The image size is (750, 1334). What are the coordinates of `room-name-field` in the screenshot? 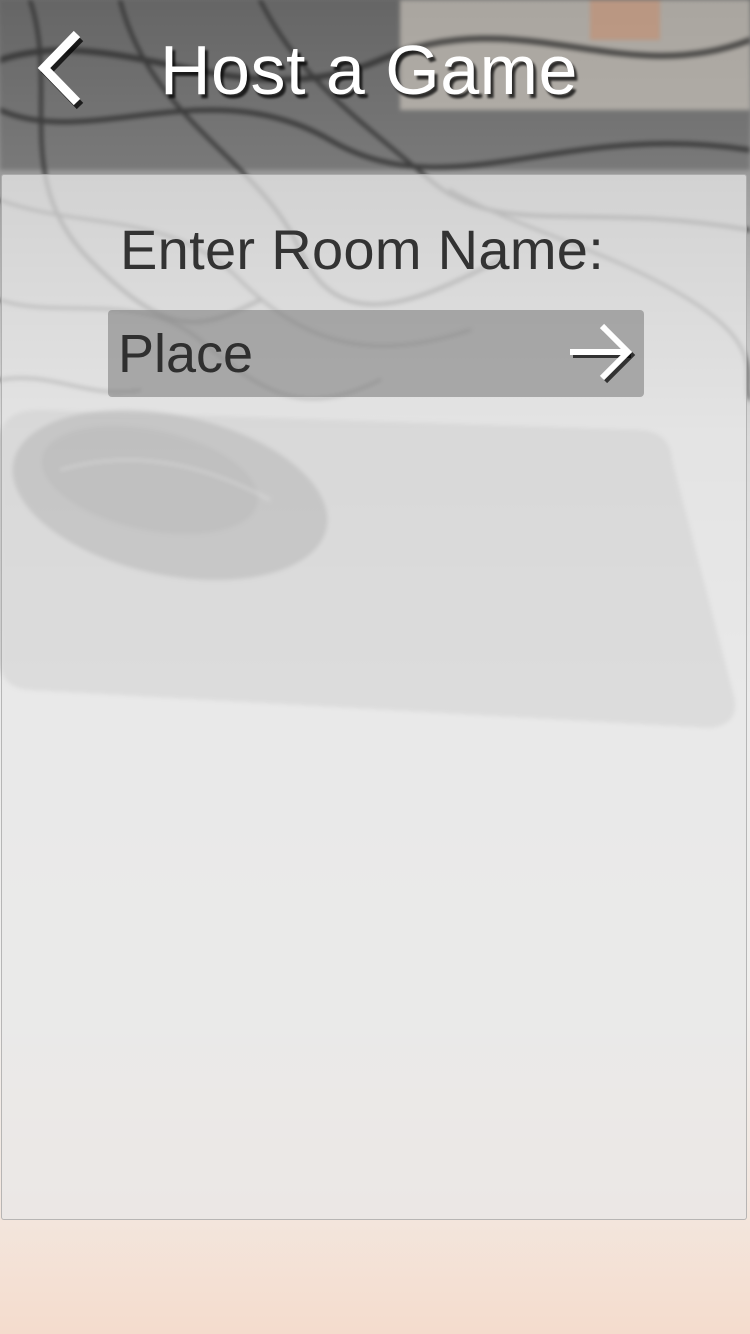 It's located at (376, 353).